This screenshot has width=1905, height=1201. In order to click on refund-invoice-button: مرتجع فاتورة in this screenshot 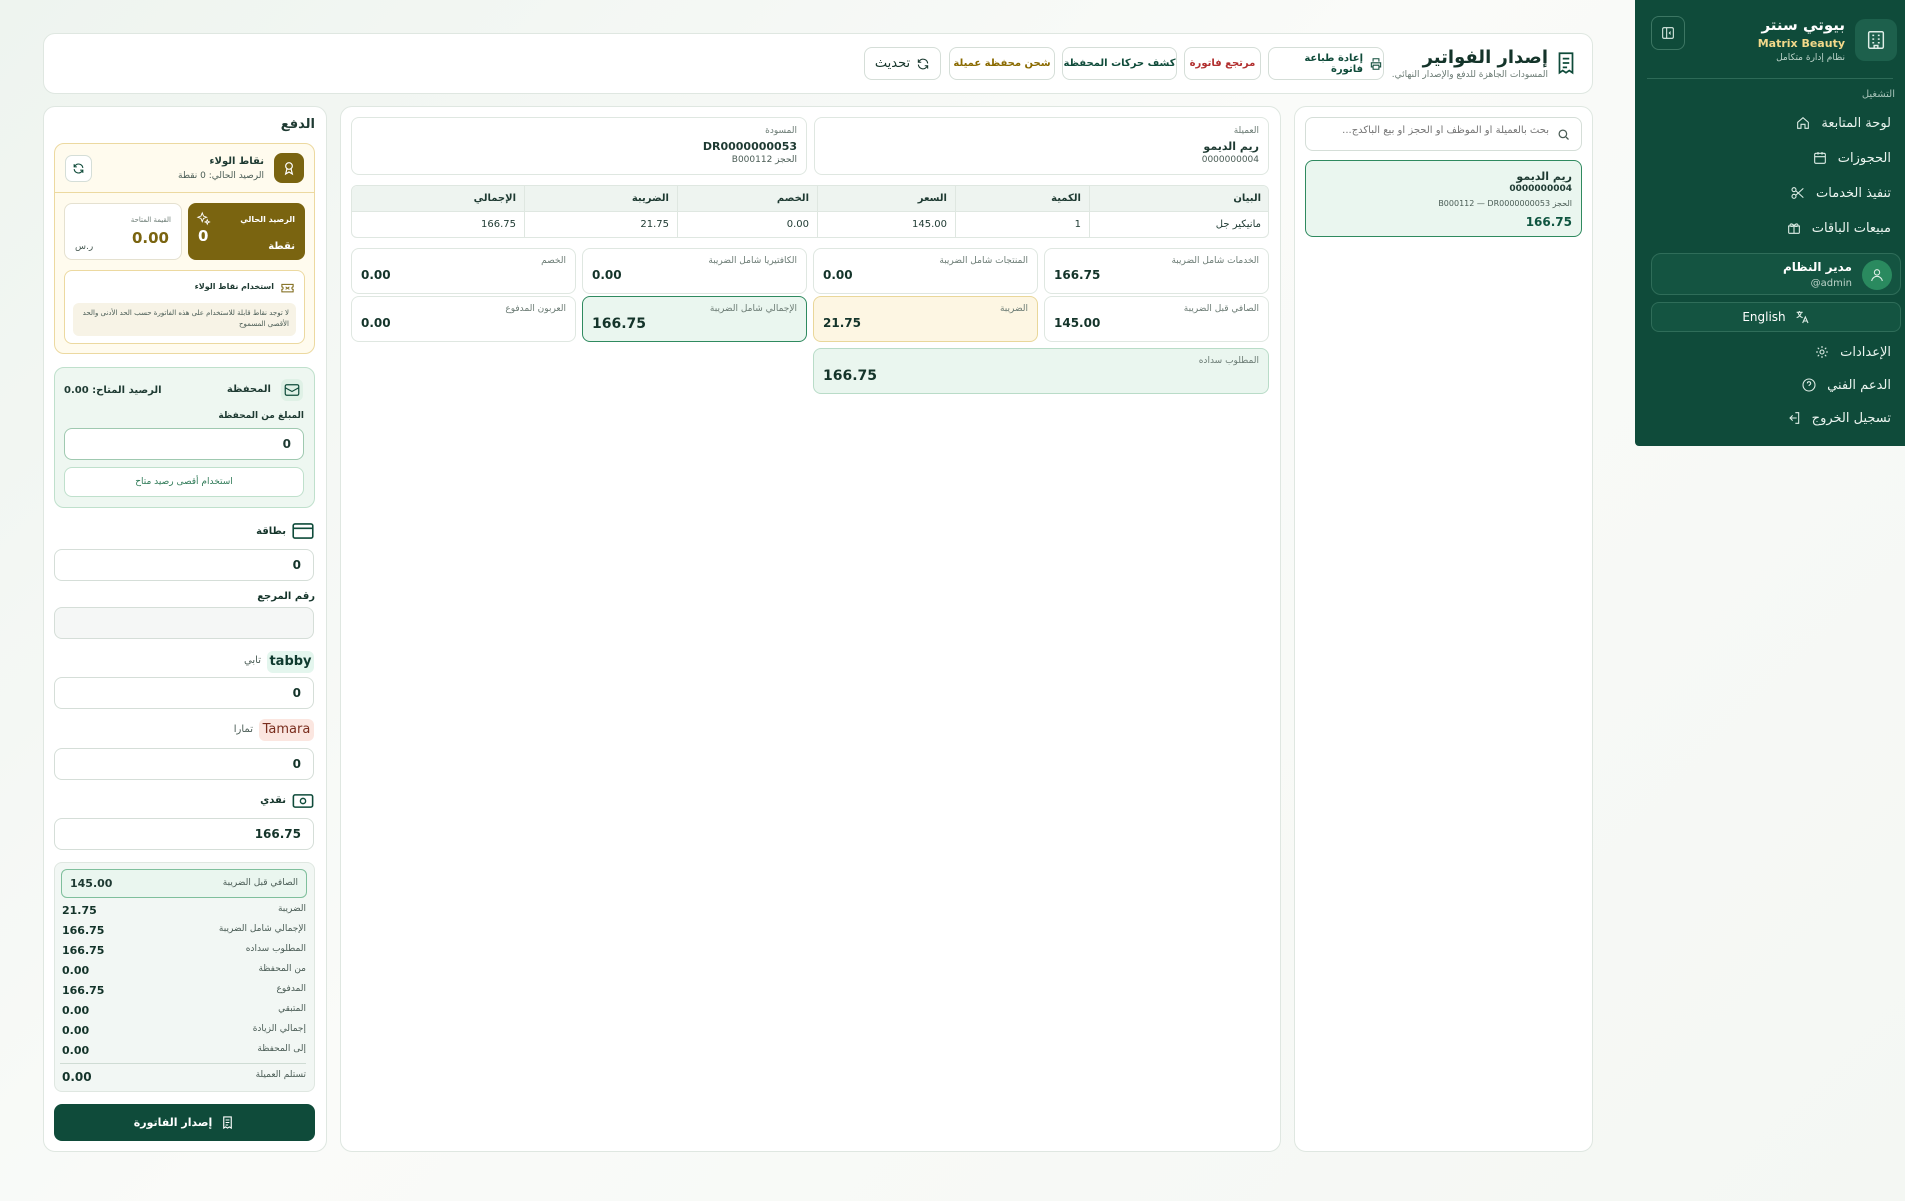, I will do `click(1222, 63)`.